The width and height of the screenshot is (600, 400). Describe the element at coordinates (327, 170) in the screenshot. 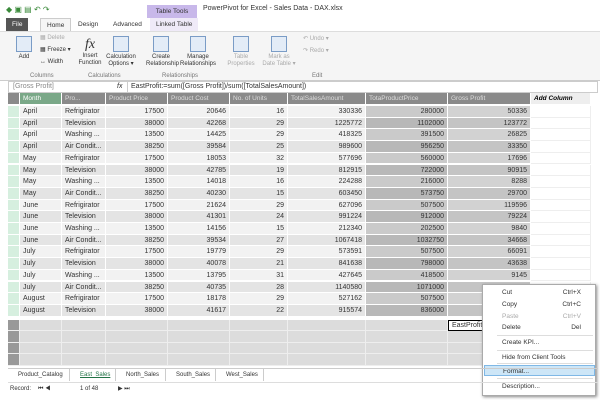

I see `table-cell: 812915` at that location.